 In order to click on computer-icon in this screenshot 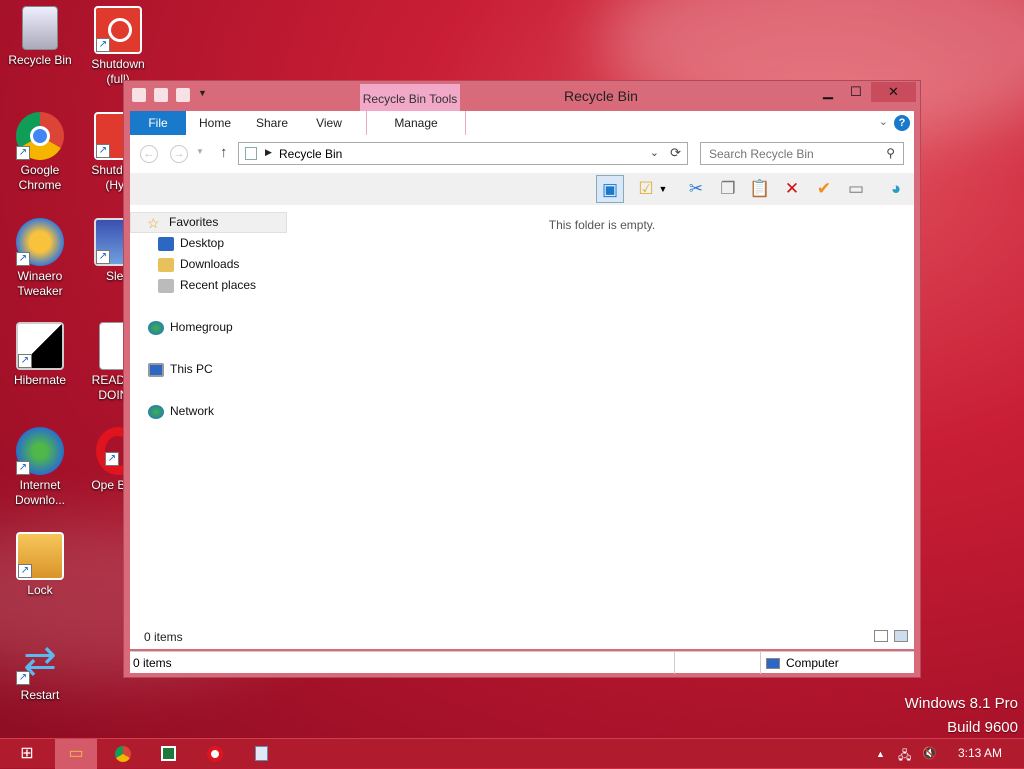, I will do `click(156, 369)`.